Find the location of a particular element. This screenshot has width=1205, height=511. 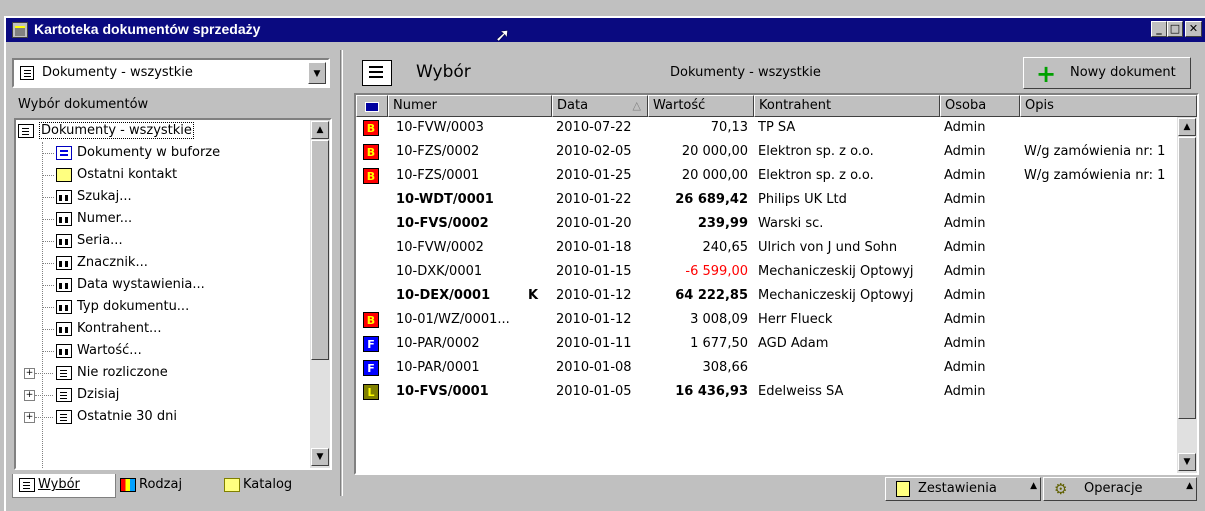

cell-numer: 10-FVW/0003 is located at coordinates (440, 127).